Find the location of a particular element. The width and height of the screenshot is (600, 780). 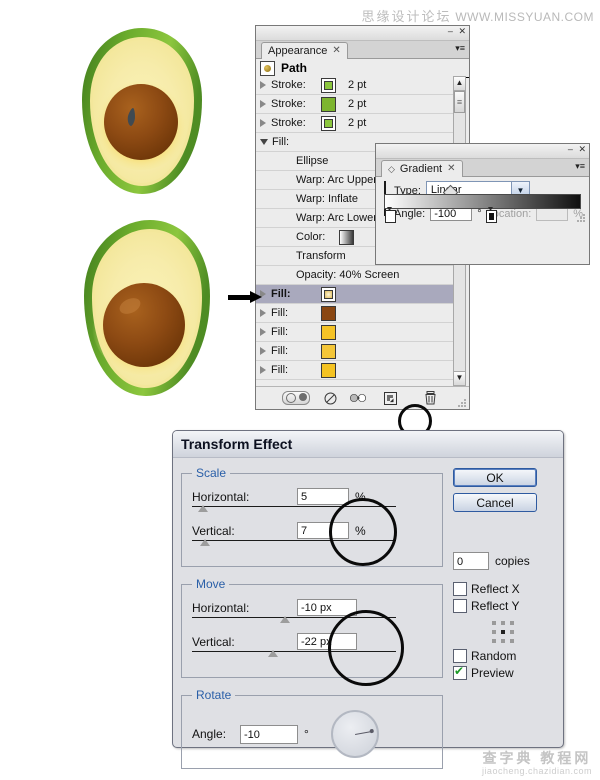

rotate-angle-row: Angle: -10 ° is located at coordinates (312, 734).